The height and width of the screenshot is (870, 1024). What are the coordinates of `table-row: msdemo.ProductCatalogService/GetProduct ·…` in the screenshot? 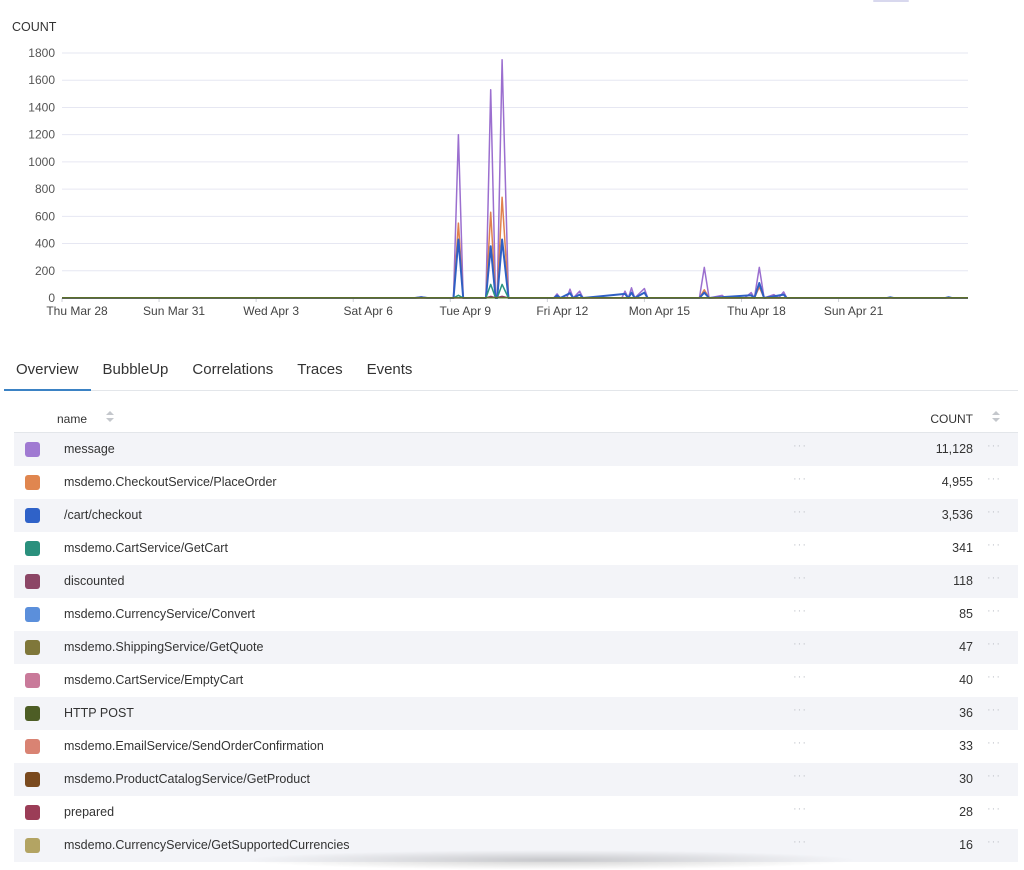 It's located at (516, 779).